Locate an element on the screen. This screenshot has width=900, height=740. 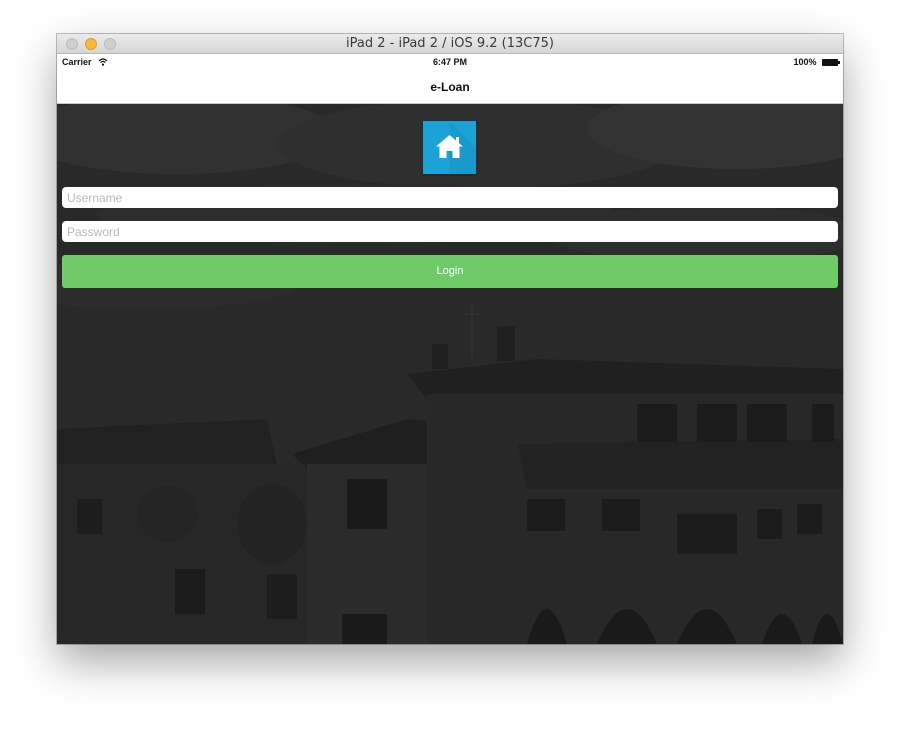
house-icon is located at coordinates (456, 147).